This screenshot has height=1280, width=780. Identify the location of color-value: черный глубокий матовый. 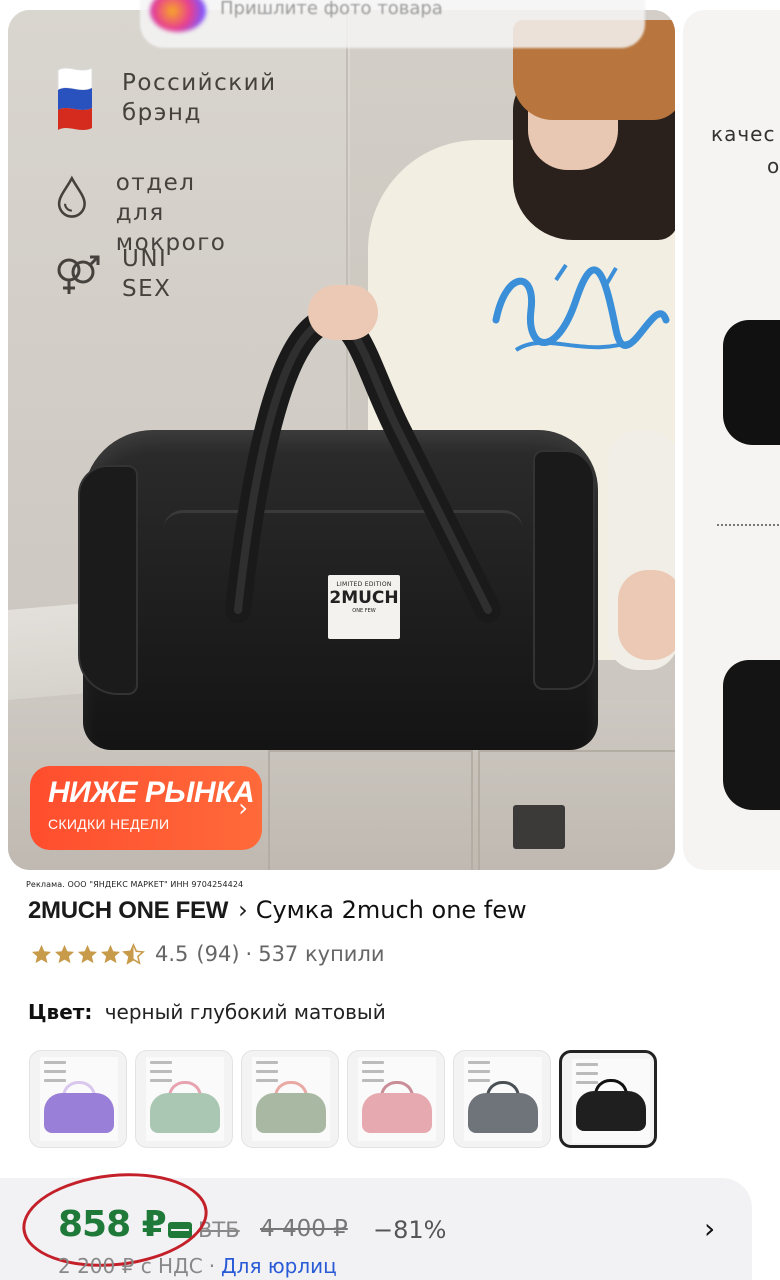
(245, 1012).